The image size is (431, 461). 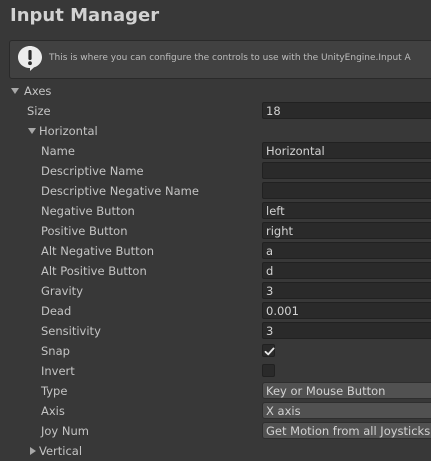 What do you see at coordinates (39, 111) in the screenshot?
I see `size-label: Size` at bounding box center [39, 111].